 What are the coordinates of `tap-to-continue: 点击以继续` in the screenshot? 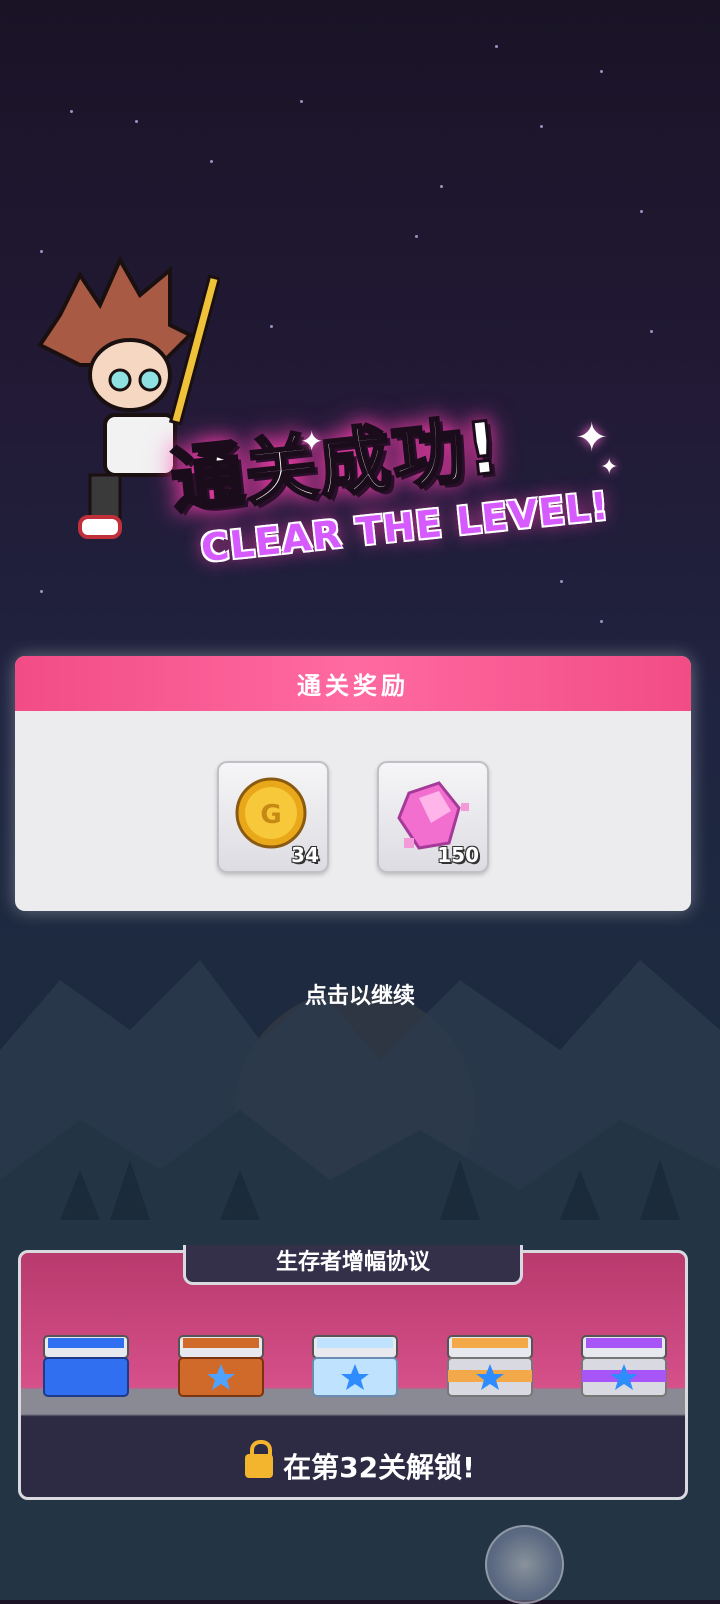 It's located at (360, 994).